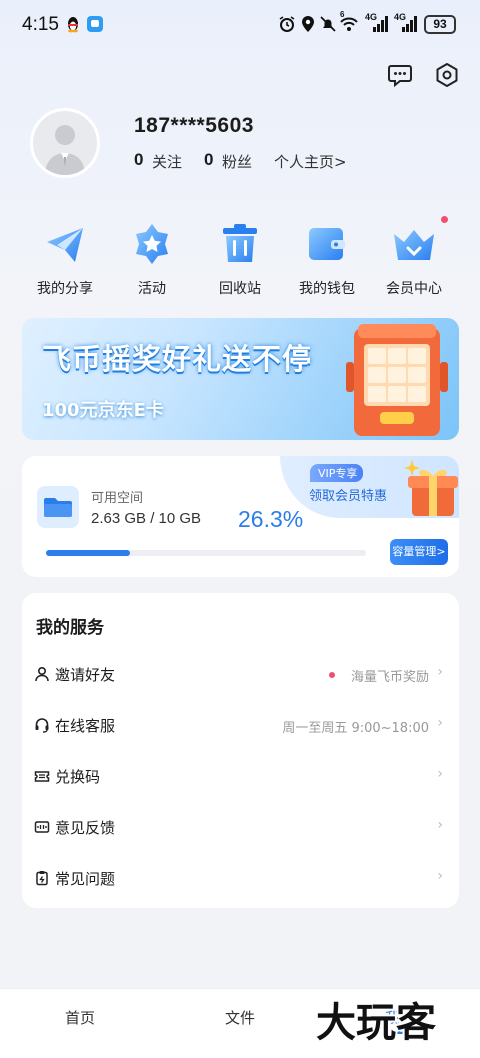  What do you see at coordinates (271, 519) in the screenshot?
I see `storage-percent: 26.3%` at bounding box center [271, 519].